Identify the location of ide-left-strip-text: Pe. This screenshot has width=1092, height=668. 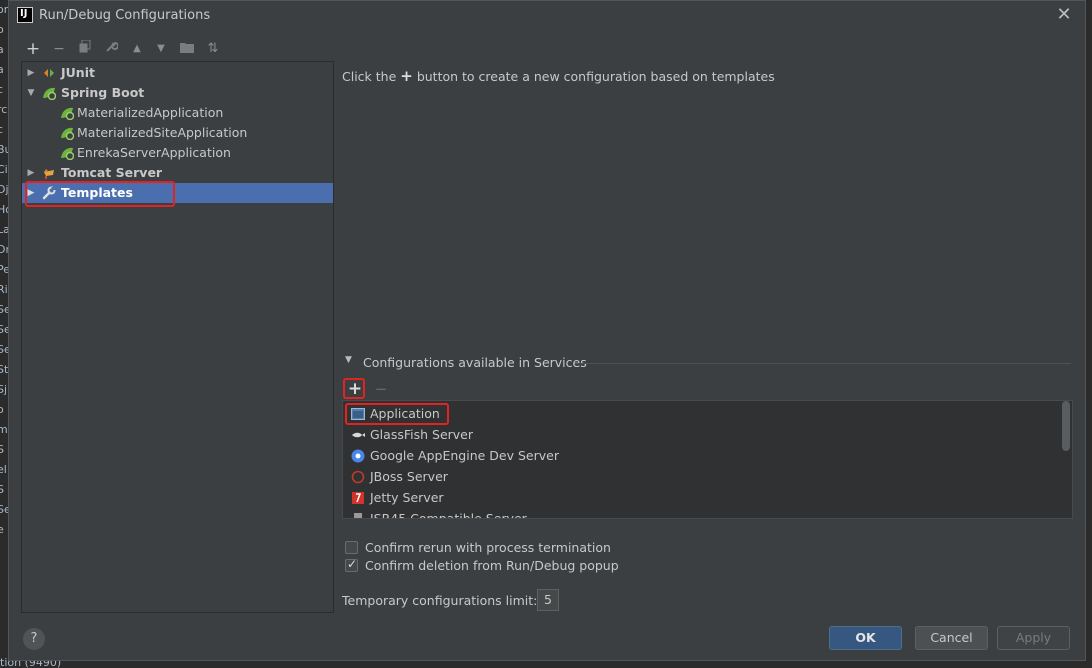
(4, 269).